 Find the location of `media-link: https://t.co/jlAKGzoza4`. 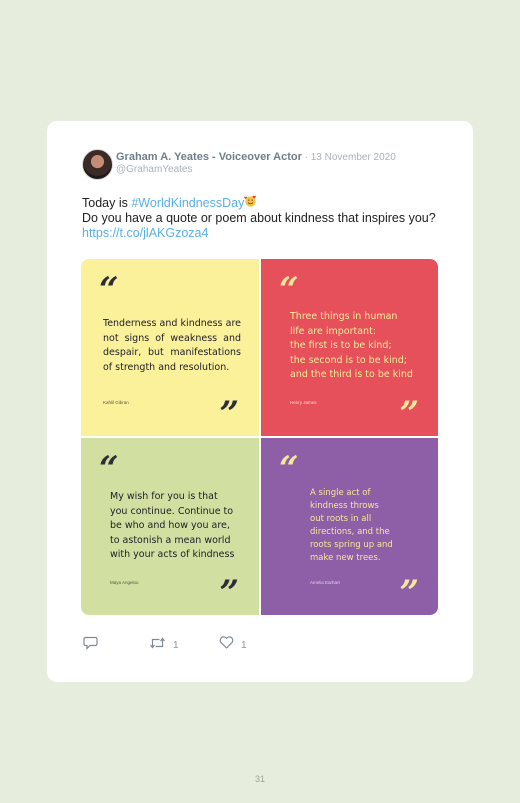

media-link: https://t.co/jlAKGzoza4 is located at coordinates (145, 233).